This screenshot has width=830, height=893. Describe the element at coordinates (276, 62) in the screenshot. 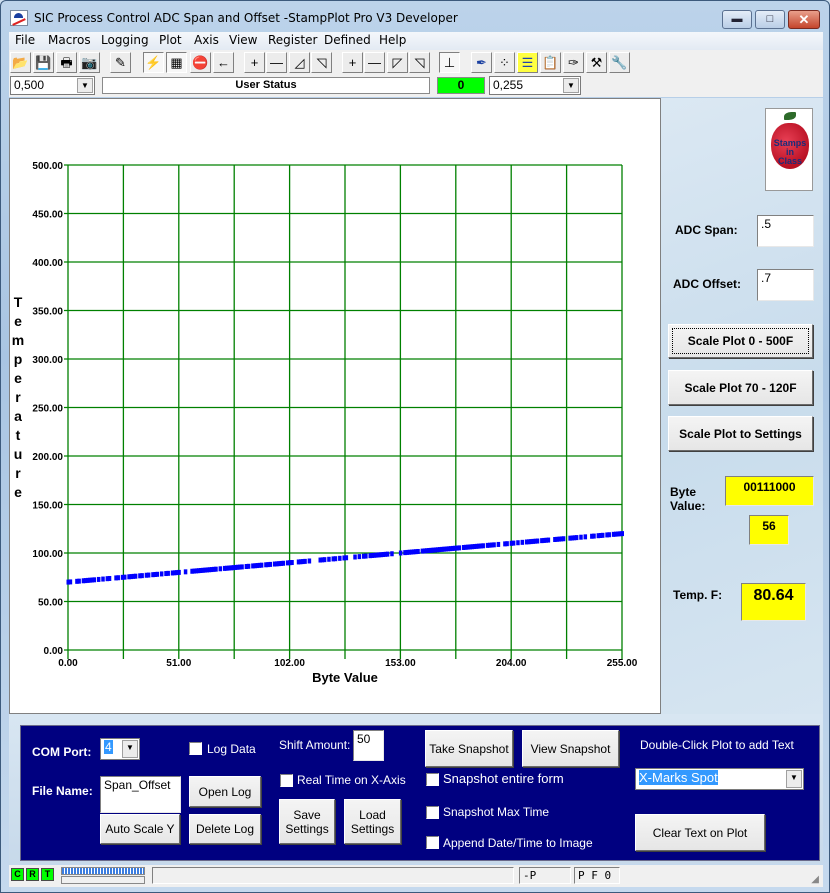

I see `y-zoom-out-button: —` at that location.